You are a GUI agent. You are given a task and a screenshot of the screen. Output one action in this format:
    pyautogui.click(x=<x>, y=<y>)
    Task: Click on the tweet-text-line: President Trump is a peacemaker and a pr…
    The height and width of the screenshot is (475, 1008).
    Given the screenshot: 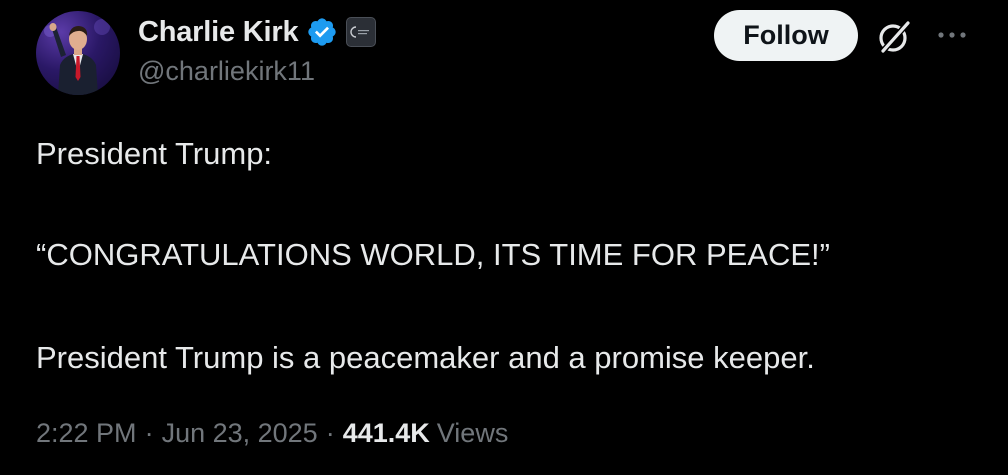 What is the action you would take?
    pyautogui.click(x=425, y=357)
    